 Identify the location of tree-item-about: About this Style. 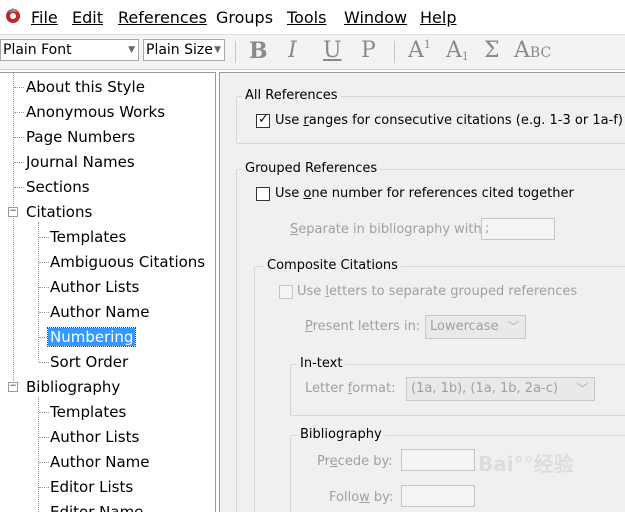
(85, 87).